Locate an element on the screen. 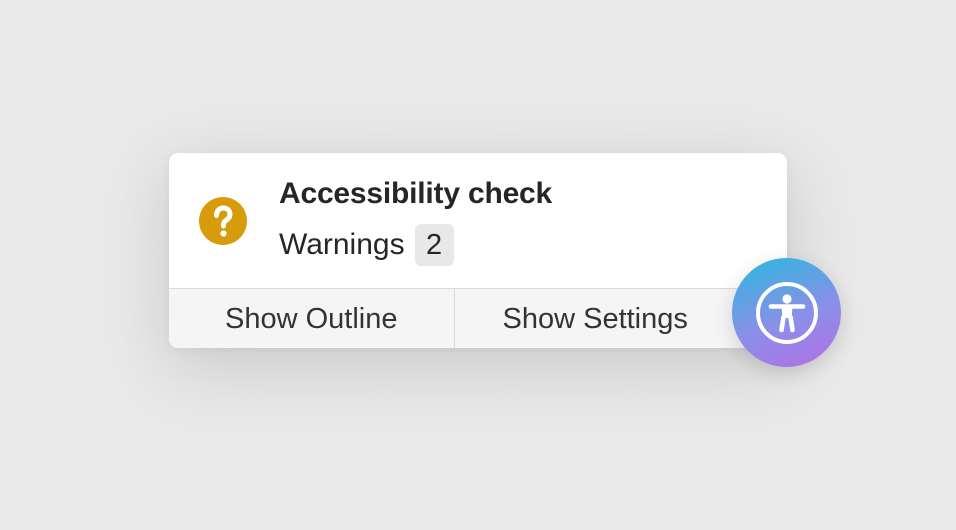 The width and height of the screenshot is (956, 530). show-outline-button: Show Outline is located at coordinates (311, 318).